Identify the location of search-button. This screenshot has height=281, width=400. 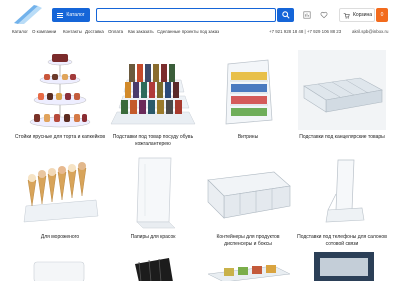
(285, 15).